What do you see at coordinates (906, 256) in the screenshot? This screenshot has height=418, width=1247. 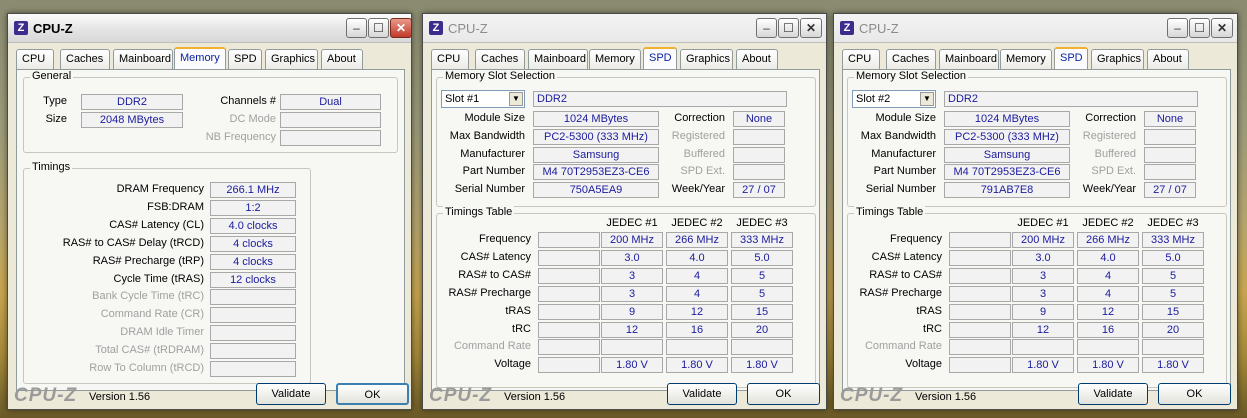 I see `timing-row-label: CAS# Latency` at bounding box center [906, 256].